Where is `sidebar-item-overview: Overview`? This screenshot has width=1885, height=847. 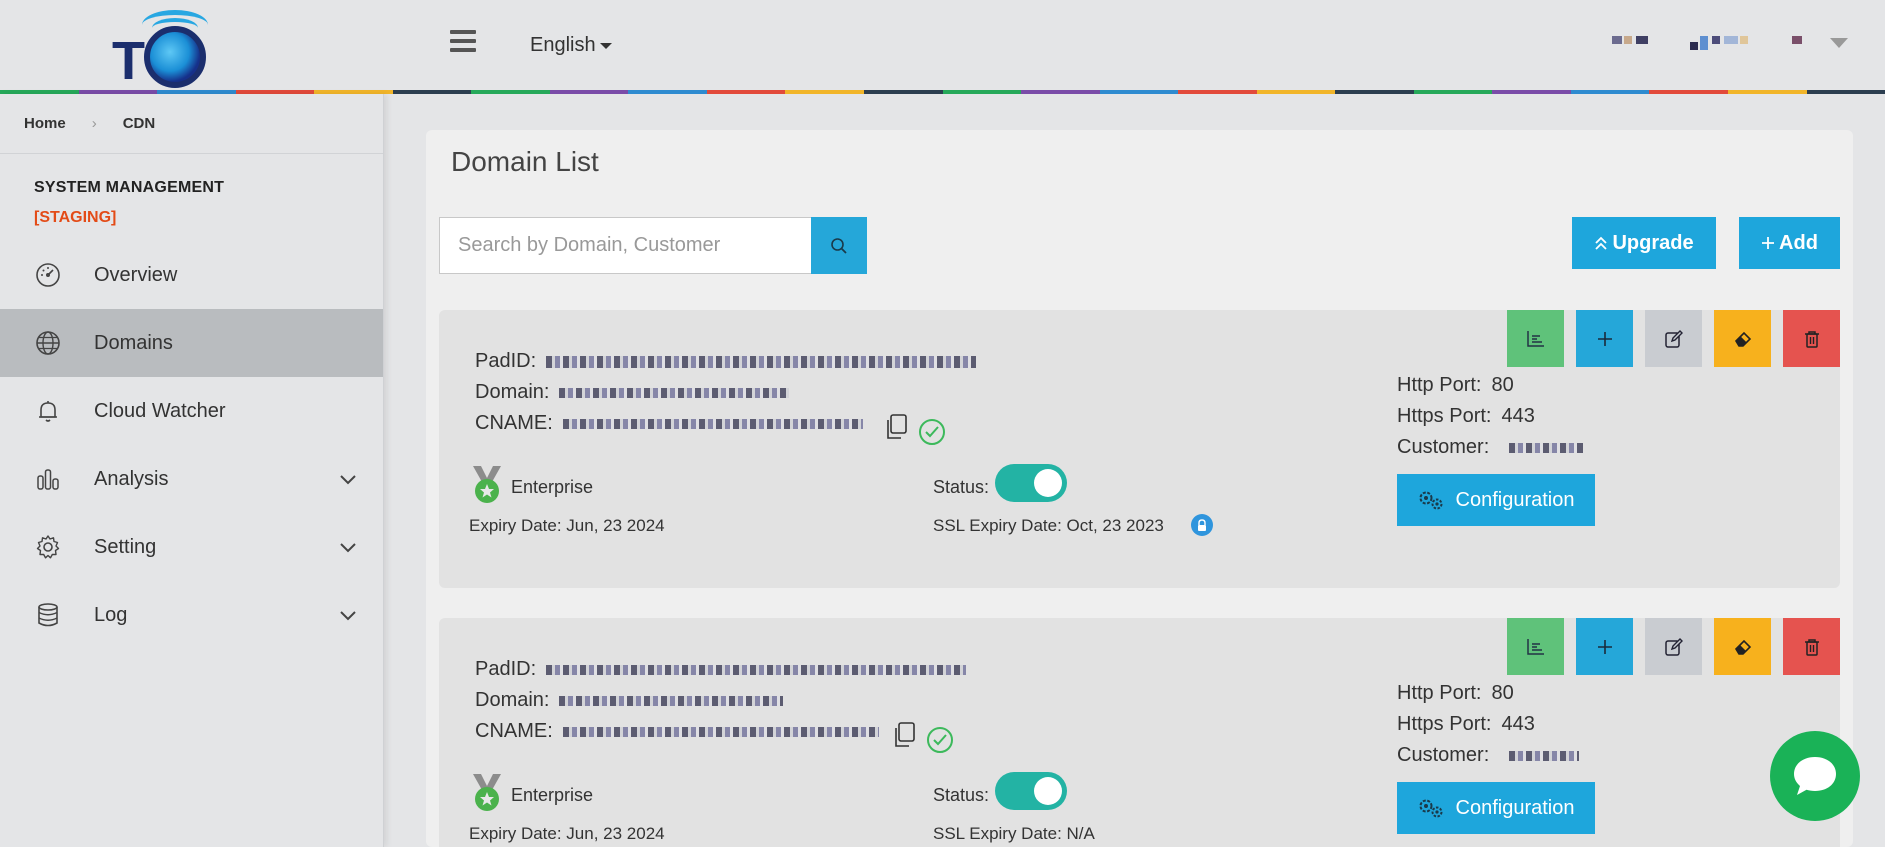
sidebar-item-overview: Overview is located at coordinates (191, 275).